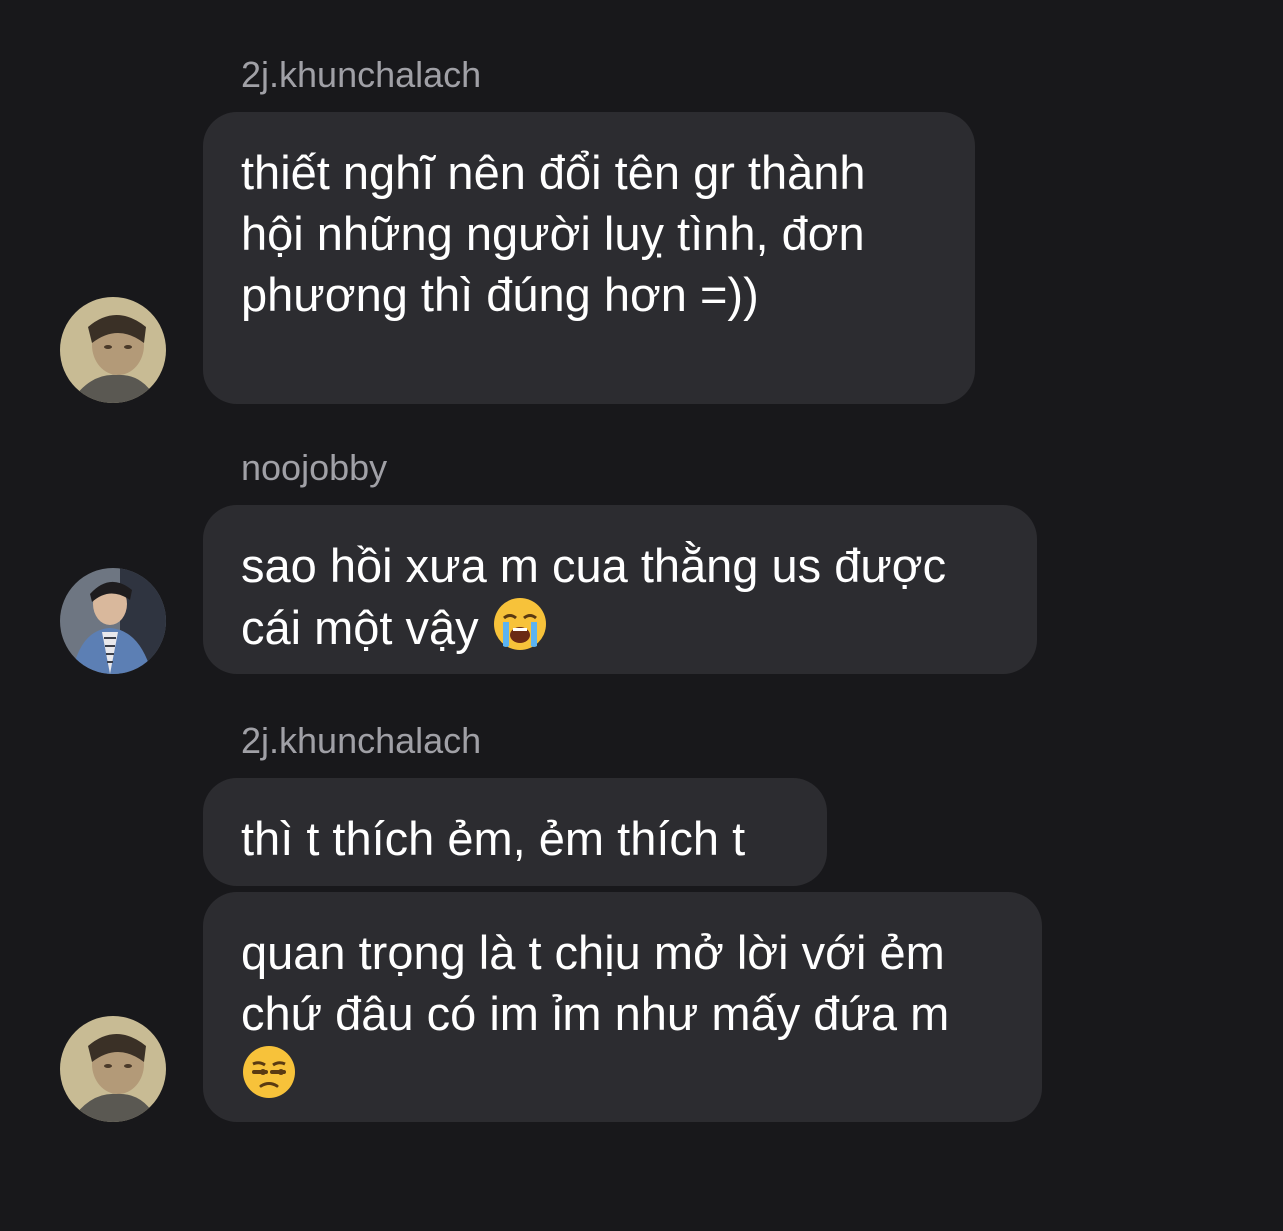 Image resolution: width=1283 pixels, height=1231 pixels. What do you see at coordinates (593, 952) in the screenshot?
I see `message-text-line: quan trọng là t chịu mở lời với ẻm` at bounding box center [593, 952].